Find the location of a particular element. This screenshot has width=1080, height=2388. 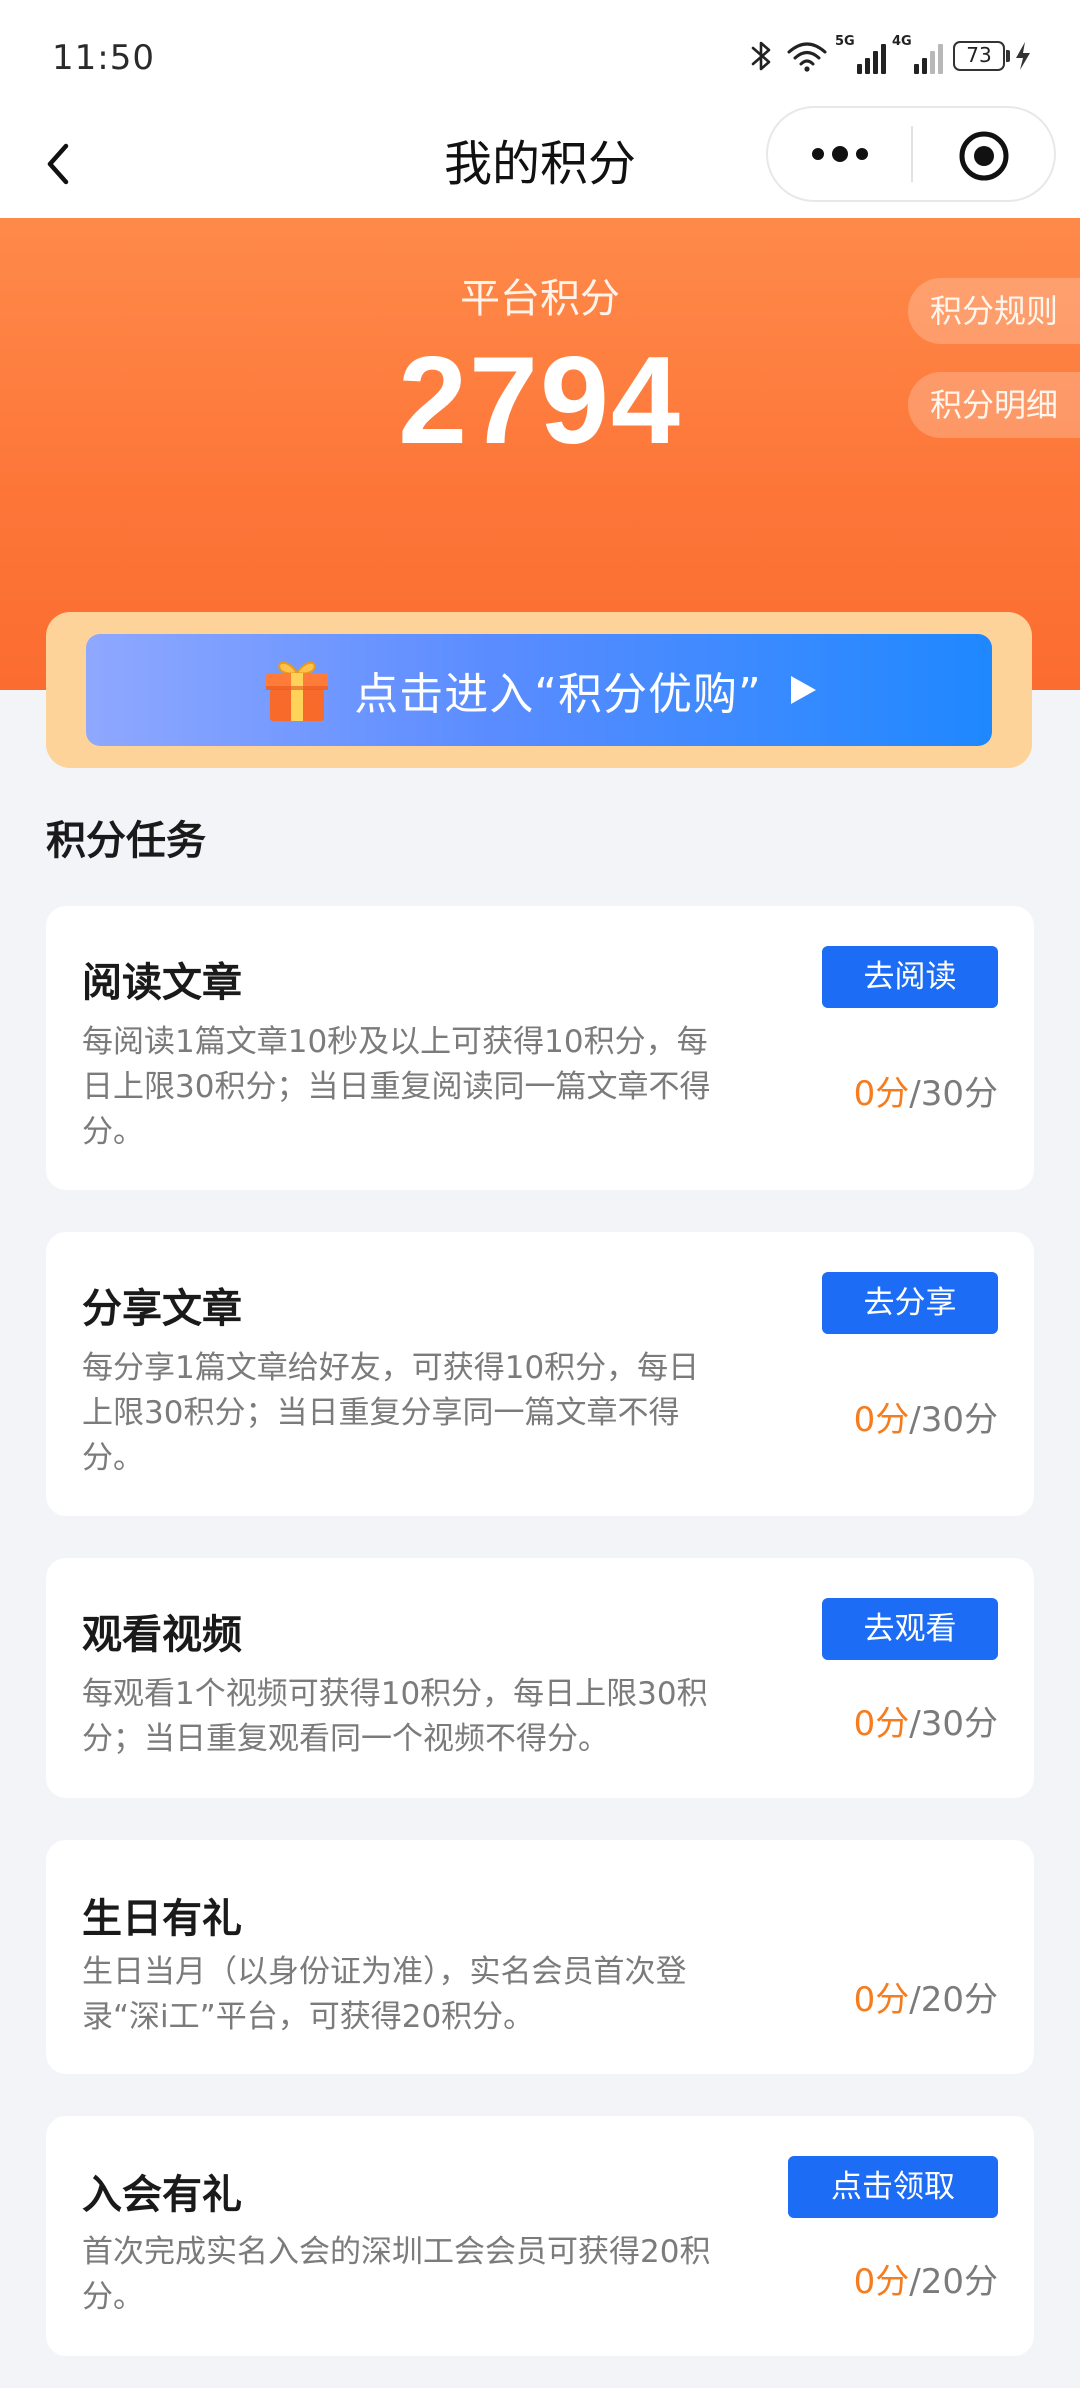

miniprogram-capsule is located at coordinates (911, 154).